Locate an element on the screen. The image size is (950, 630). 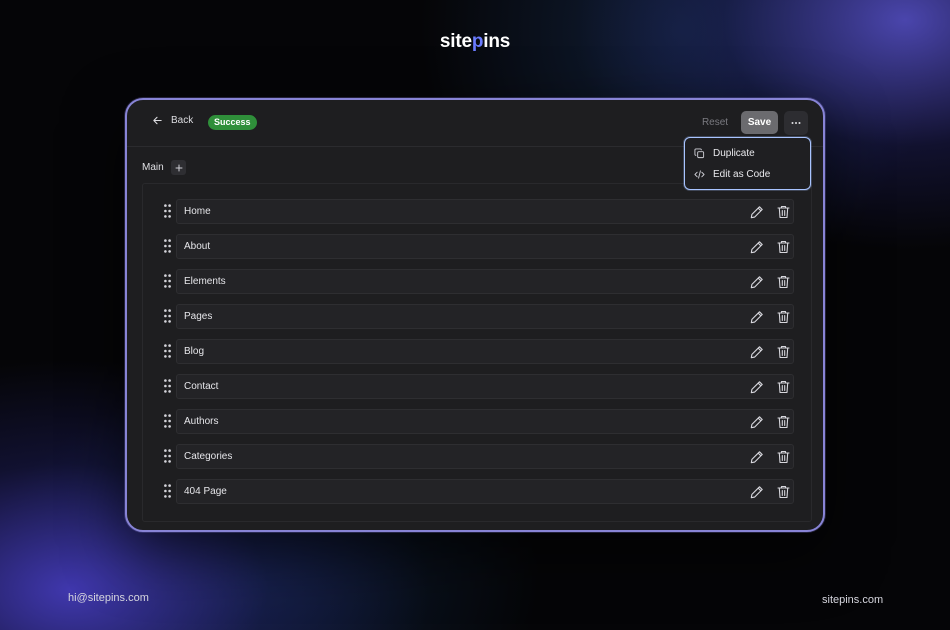
back-label: Back is located at coordinates (182, 120).